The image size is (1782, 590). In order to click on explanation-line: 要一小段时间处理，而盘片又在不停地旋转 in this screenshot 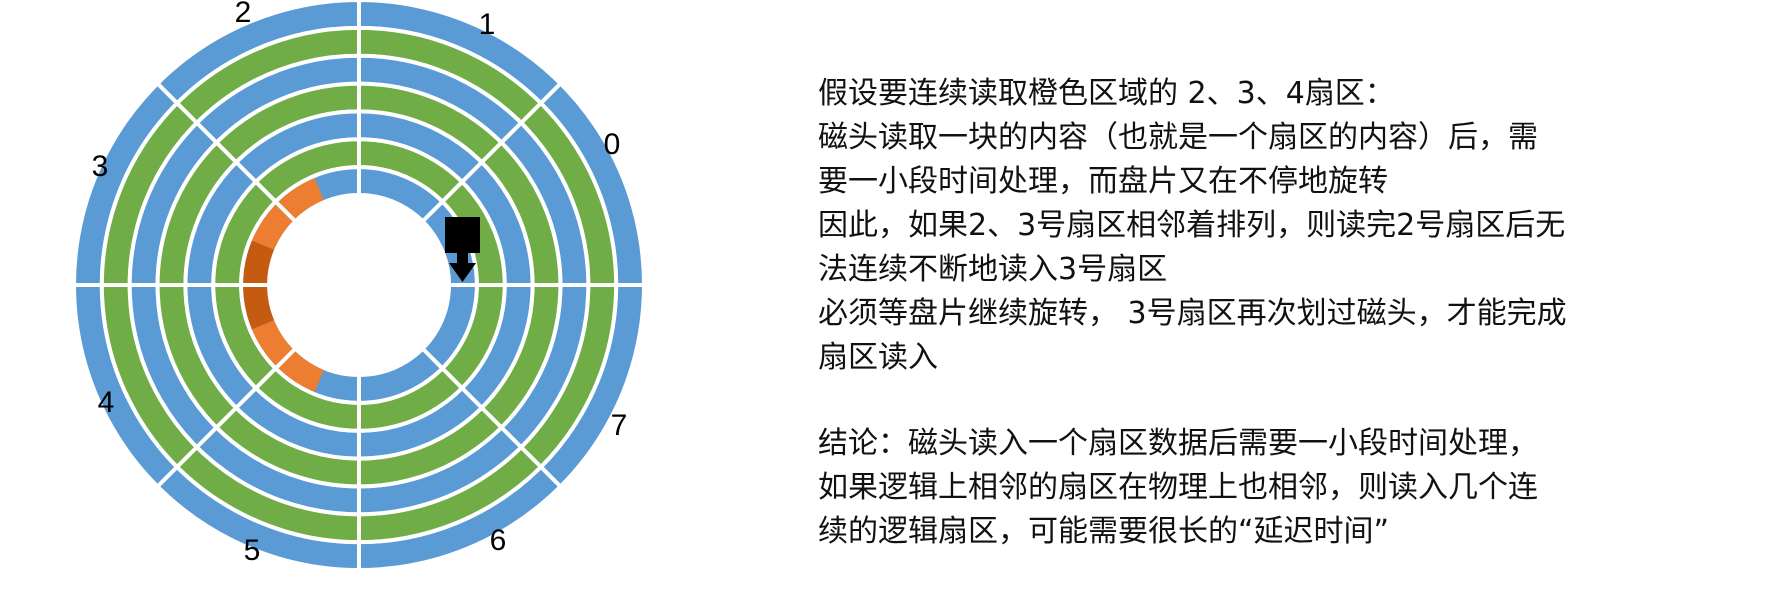, I will do `click(1103, 181)`.